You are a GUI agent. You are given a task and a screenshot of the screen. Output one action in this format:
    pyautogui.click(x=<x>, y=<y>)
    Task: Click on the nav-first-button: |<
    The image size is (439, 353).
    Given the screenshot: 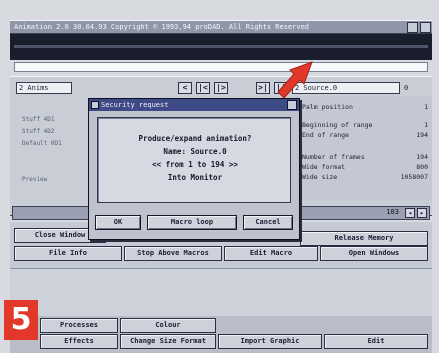 What is the action you would take?
    pyautogui.click(x=203, y=88)
    